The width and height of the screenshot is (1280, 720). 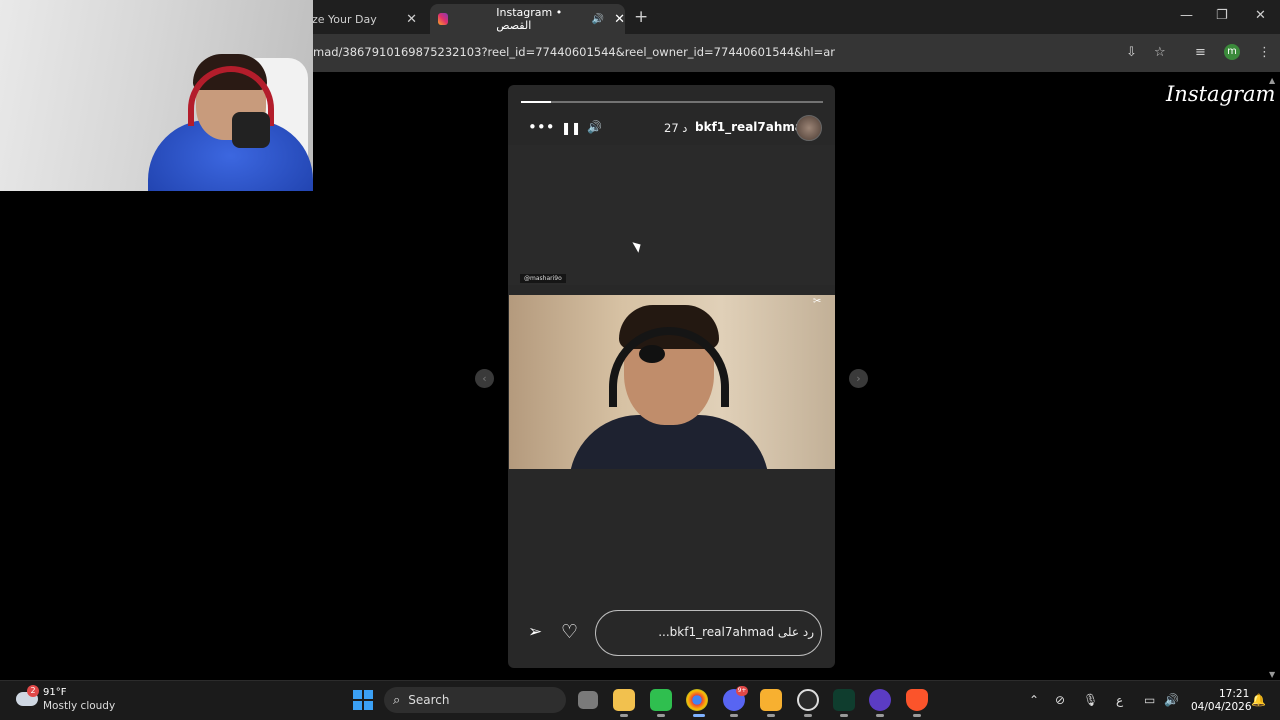 I want to click on new-tab-button: +, so click(x=641, y=17).